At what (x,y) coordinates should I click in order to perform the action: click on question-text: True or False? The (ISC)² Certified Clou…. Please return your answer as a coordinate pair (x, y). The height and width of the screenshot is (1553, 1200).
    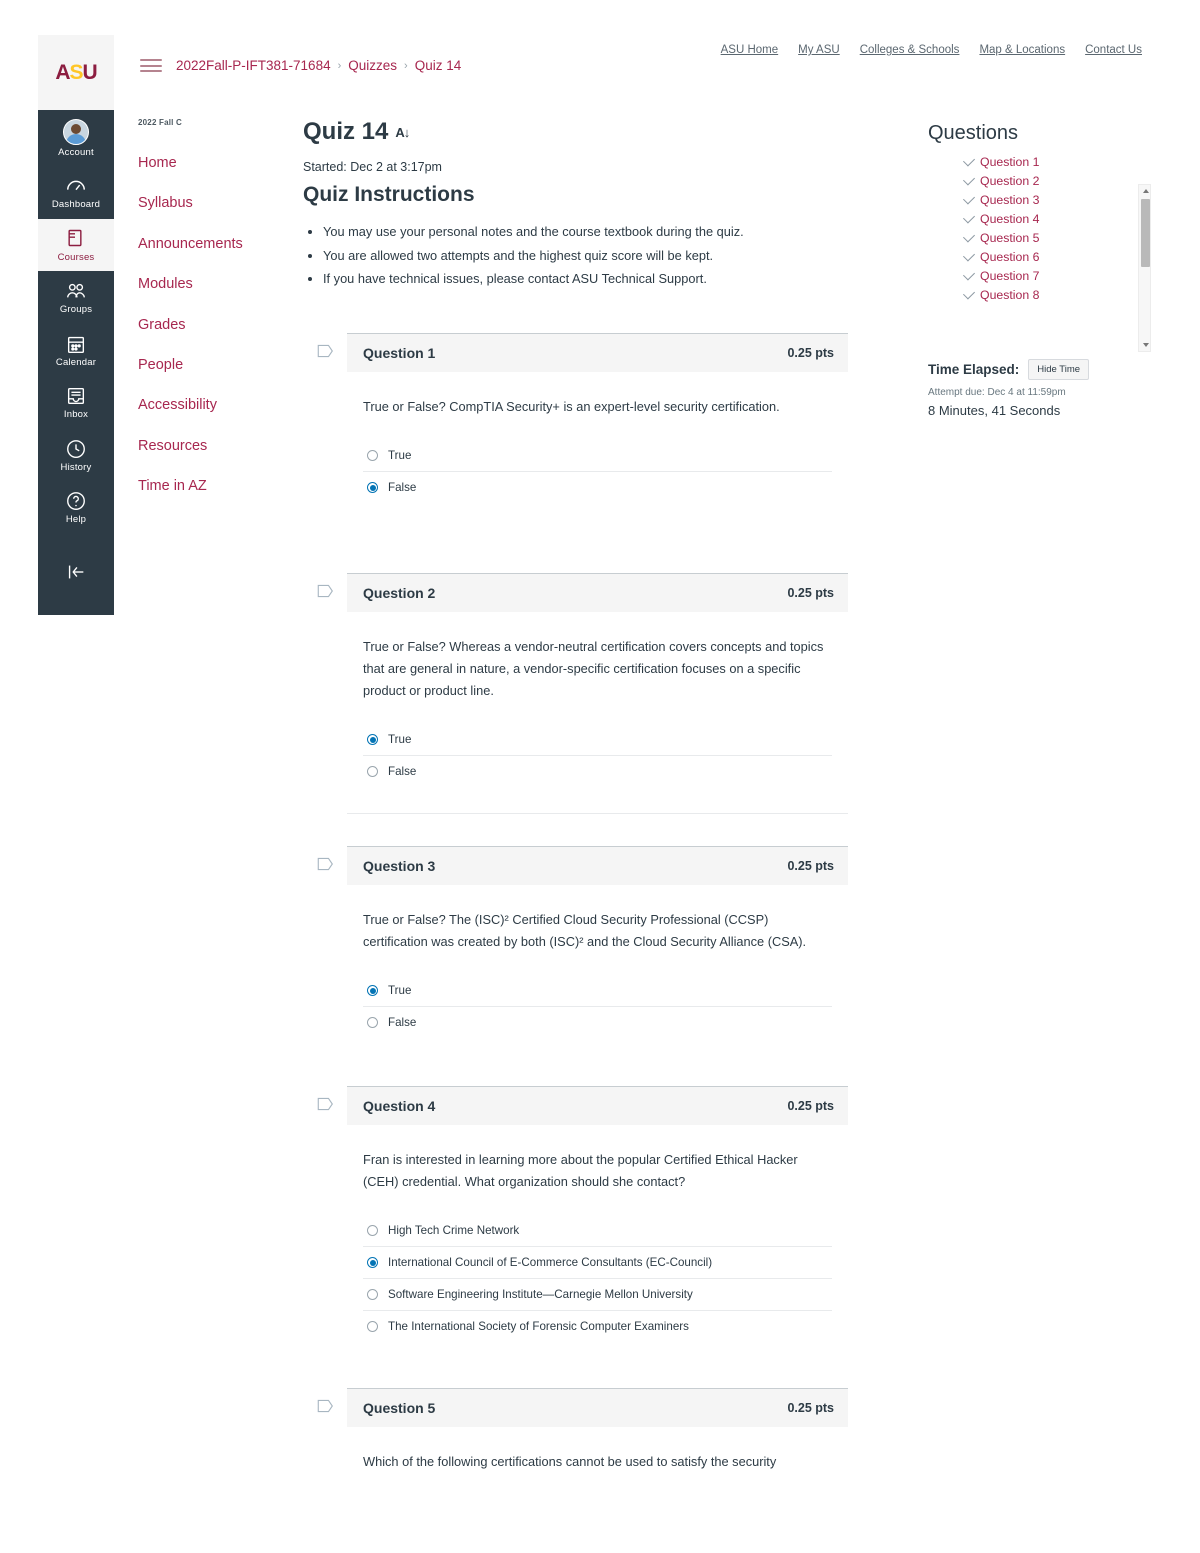
    Looking at the image, I should click on (585, 931).